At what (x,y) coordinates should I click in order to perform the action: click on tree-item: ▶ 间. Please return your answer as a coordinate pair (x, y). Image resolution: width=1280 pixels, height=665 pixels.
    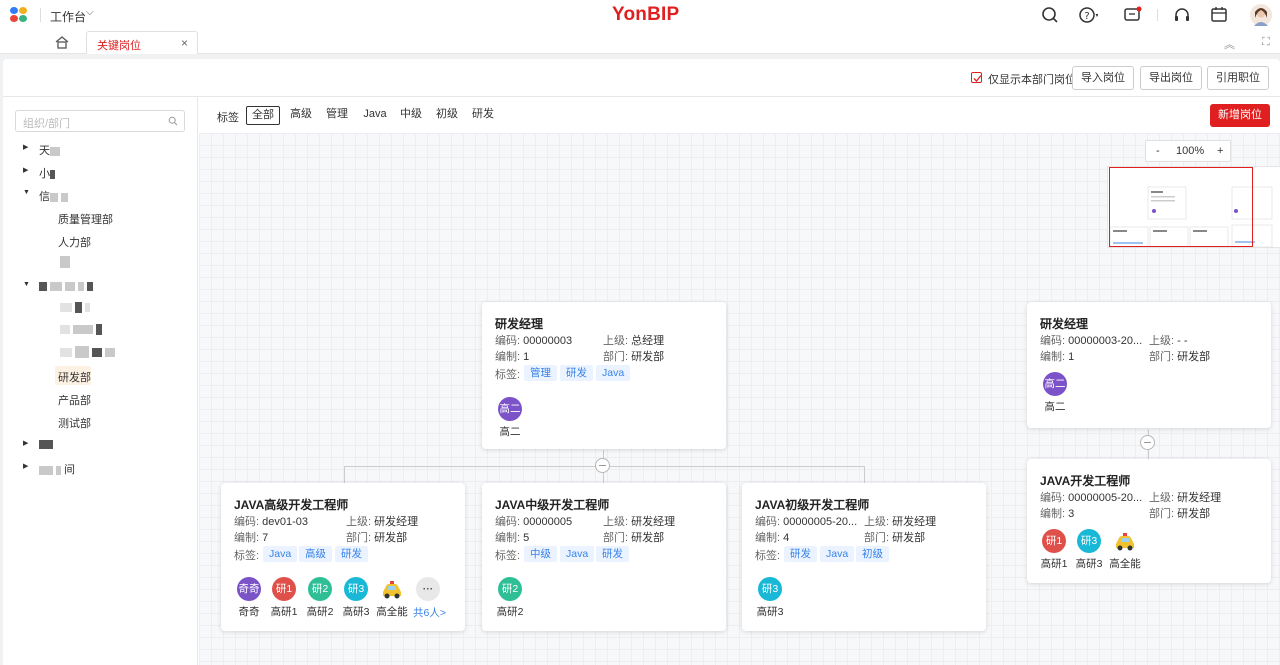
    Looking at the image, I should click on (100, 468).